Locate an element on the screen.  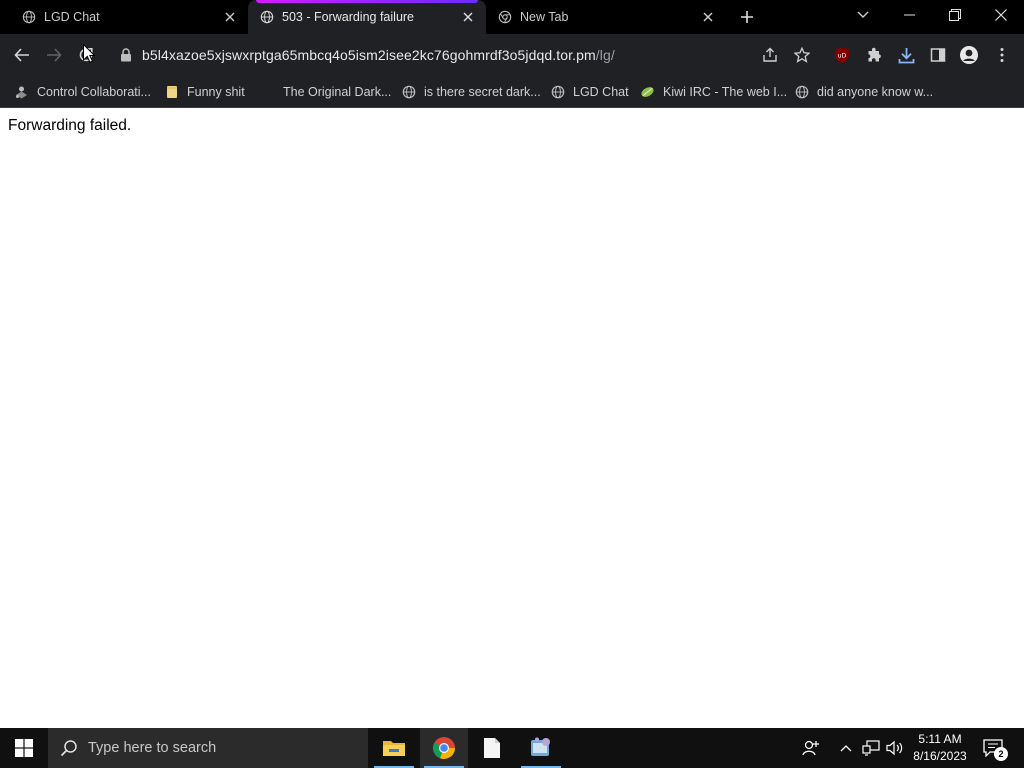
tab-title: New Tab is located at coordinates (544, 17).